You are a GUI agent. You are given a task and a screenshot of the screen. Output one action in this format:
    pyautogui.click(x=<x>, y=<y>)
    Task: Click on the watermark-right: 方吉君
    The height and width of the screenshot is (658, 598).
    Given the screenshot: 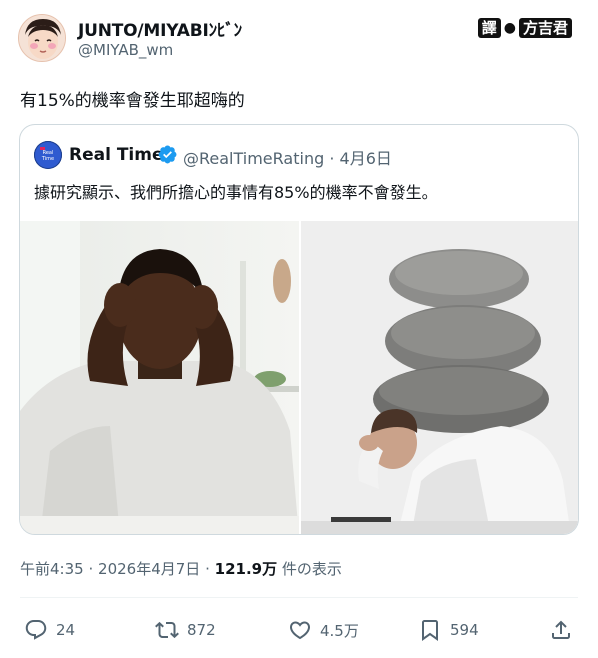 What is the action you would take?
    pyautogui.click(x=545, y=28)
    